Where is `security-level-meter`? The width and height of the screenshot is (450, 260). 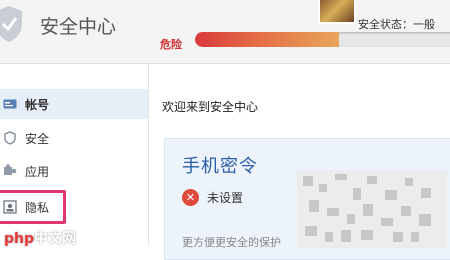 security-level-meter is located at coordinates (322, 39).